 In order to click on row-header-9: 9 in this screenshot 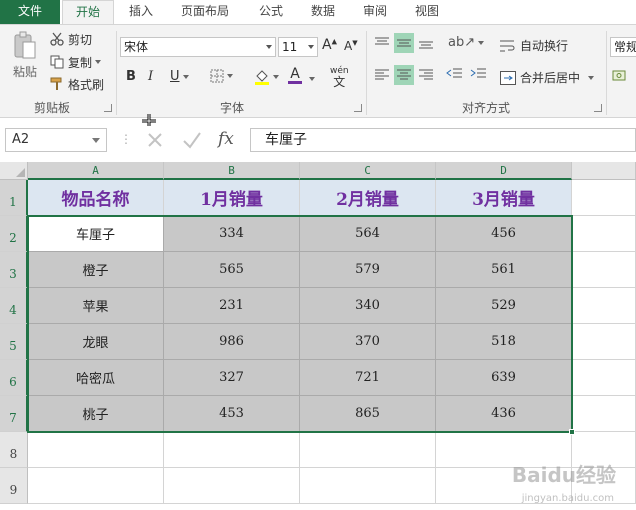, I will do `click(14, 486)`.